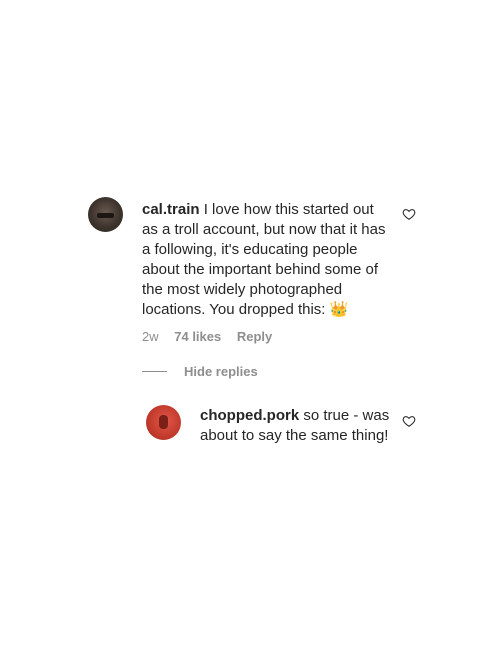 The image size is (503, 649). What do you see at coordinates (150, 336) in the screenshot?
I see `comment-time: 2w` at bounding box center [150, 336].